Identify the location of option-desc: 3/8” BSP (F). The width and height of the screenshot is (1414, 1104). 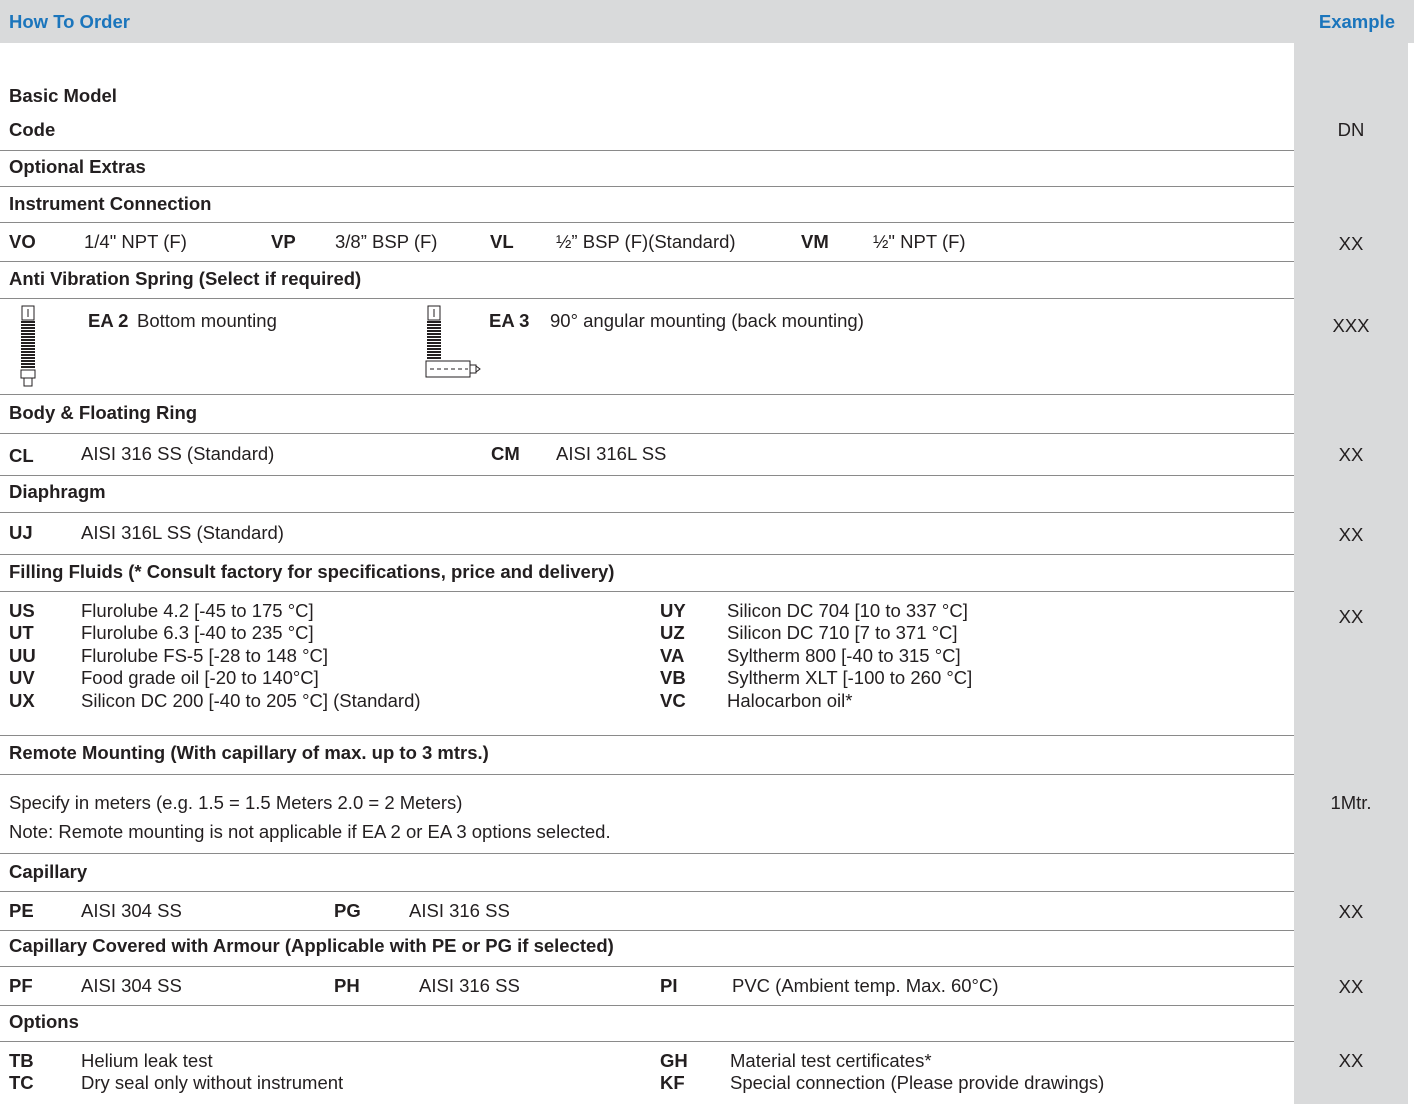
(386, 241).